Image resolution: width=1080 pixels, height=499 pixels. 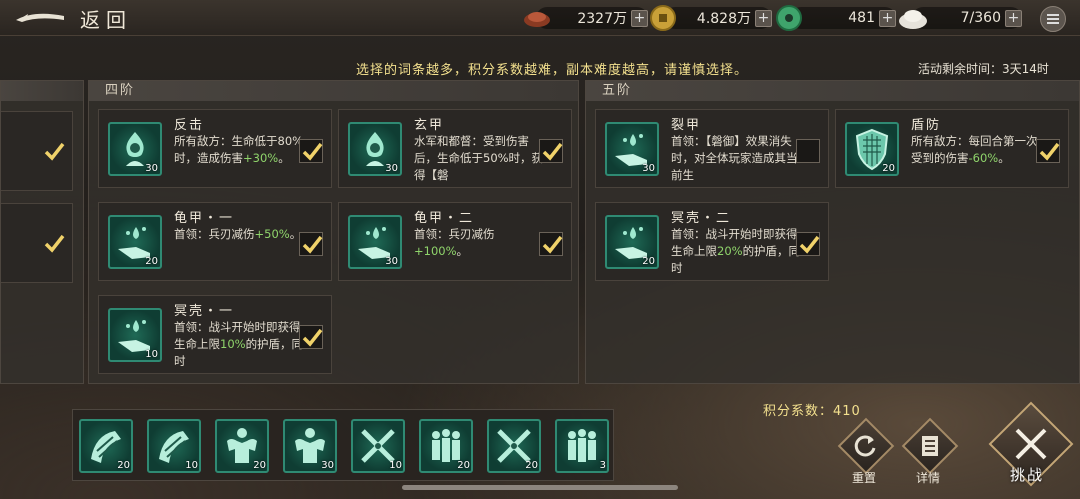 I want to click on back-arrow-icon, so click(x=40, y=17).